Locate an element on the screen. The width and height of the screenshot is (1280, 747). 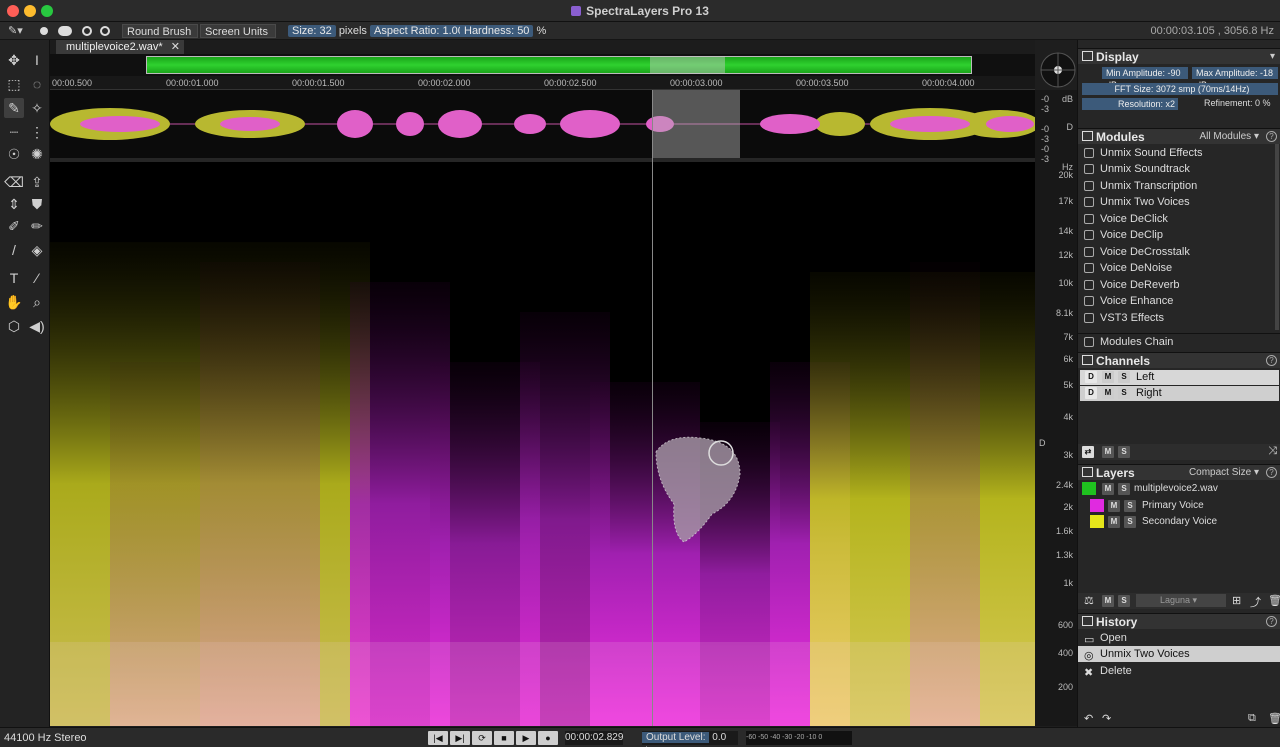
stretch-icon: ⇕ is located at coordinates (14, 204).